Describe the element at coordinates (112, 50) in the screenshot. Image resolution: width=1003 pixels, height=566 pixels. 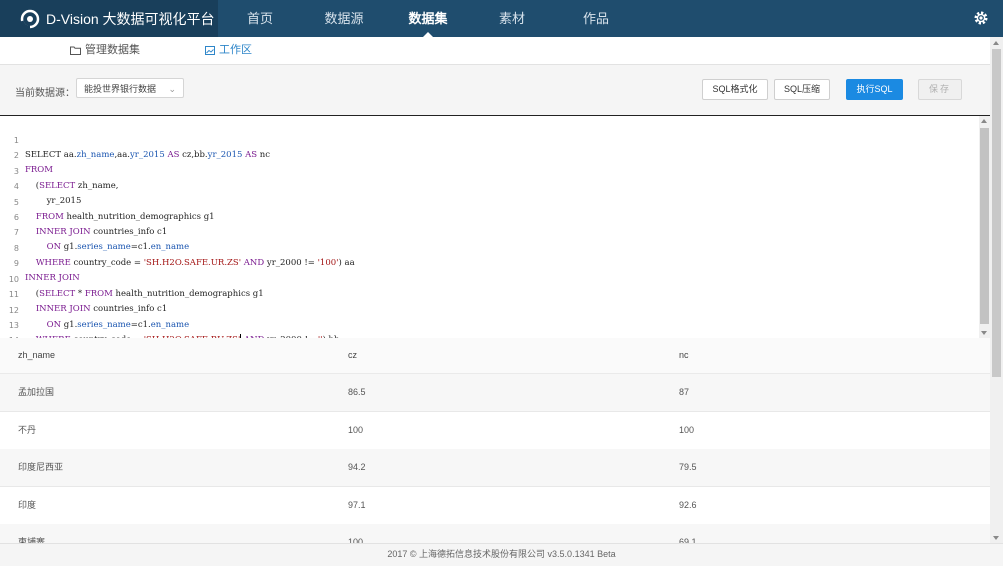
I see `tab-label: 管理数据集` at that location.